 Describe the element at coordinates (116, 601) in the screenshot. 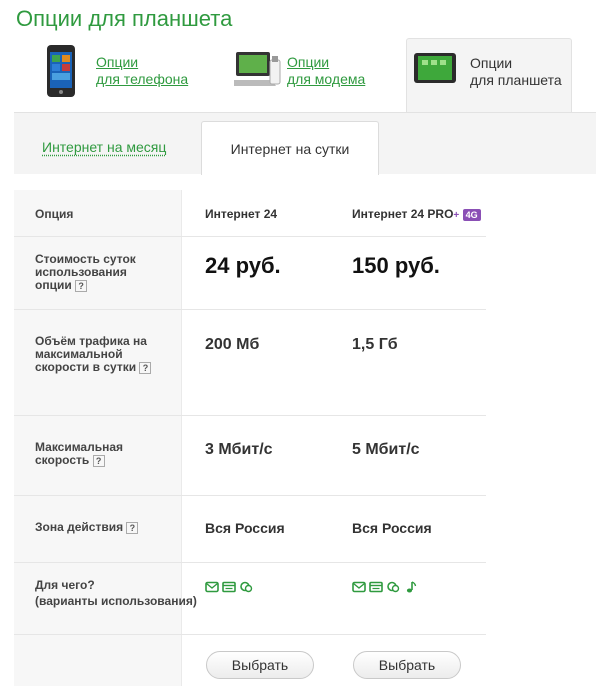

I see `usage-sublabel: (варианты использования)` at that location.